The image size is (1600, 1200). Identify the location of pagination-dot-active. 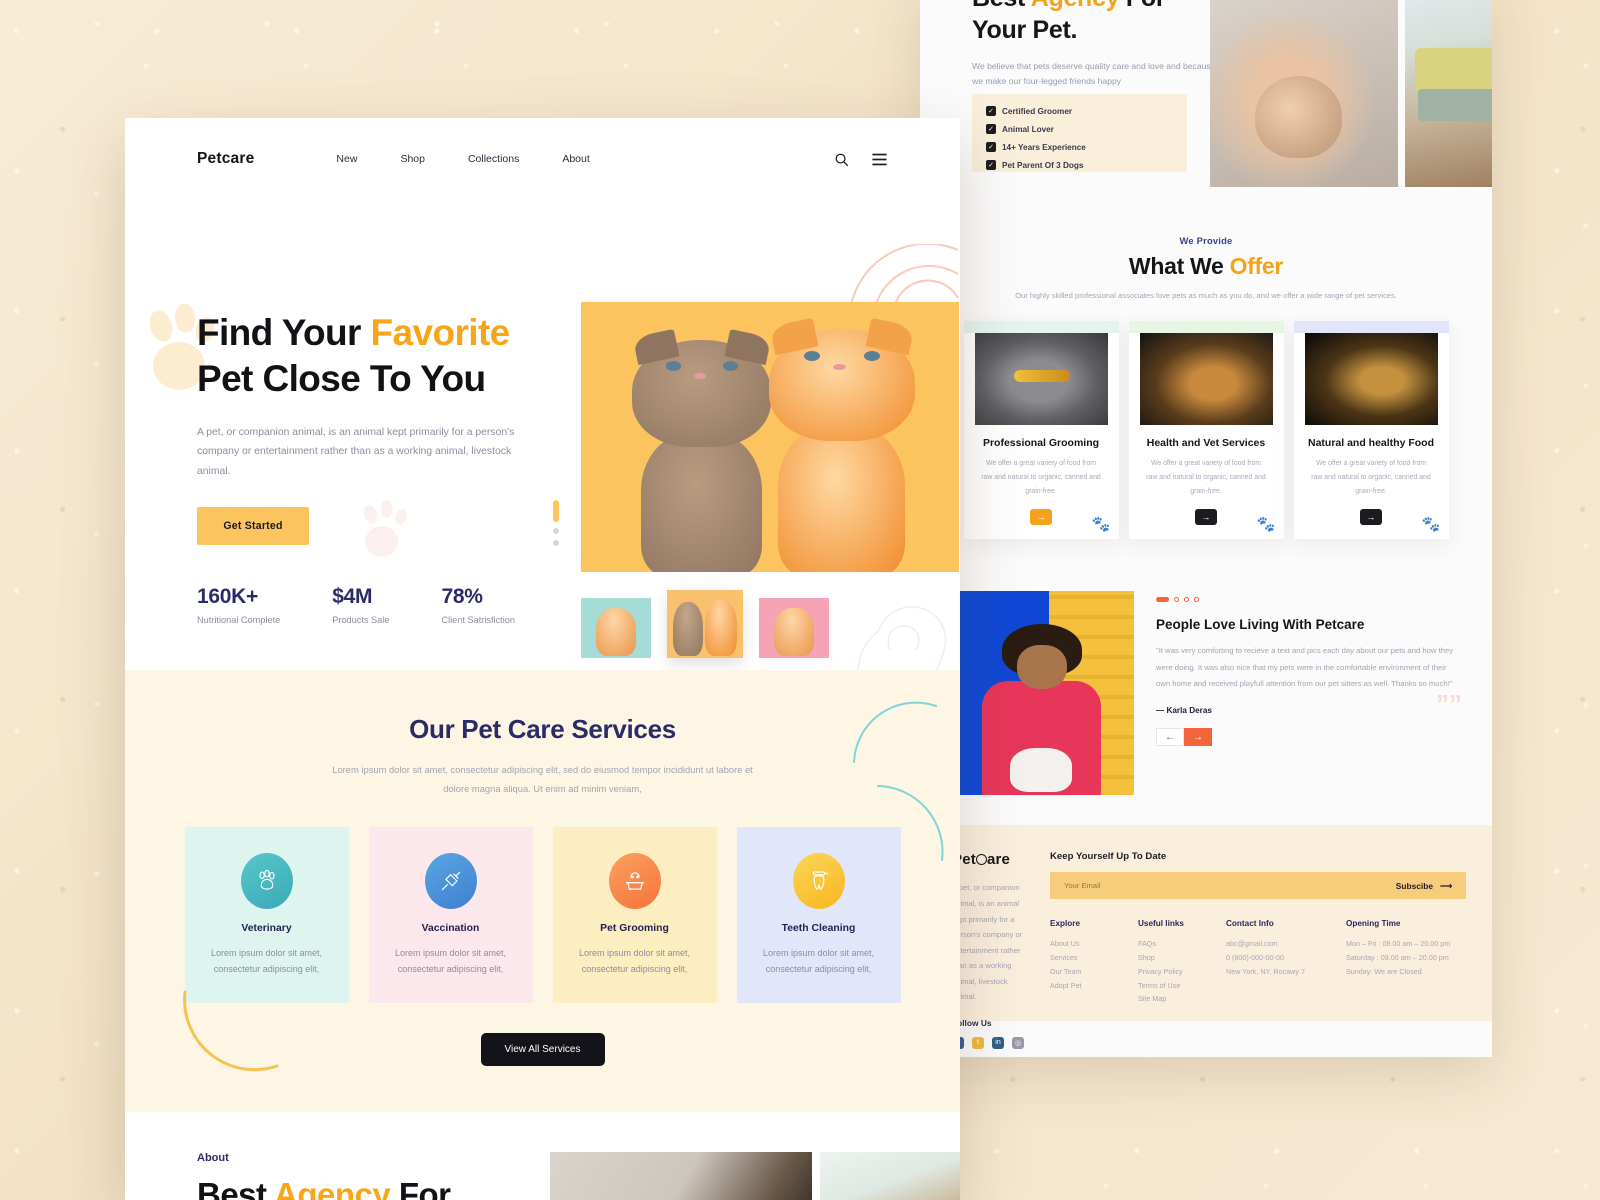
(1162, 600).